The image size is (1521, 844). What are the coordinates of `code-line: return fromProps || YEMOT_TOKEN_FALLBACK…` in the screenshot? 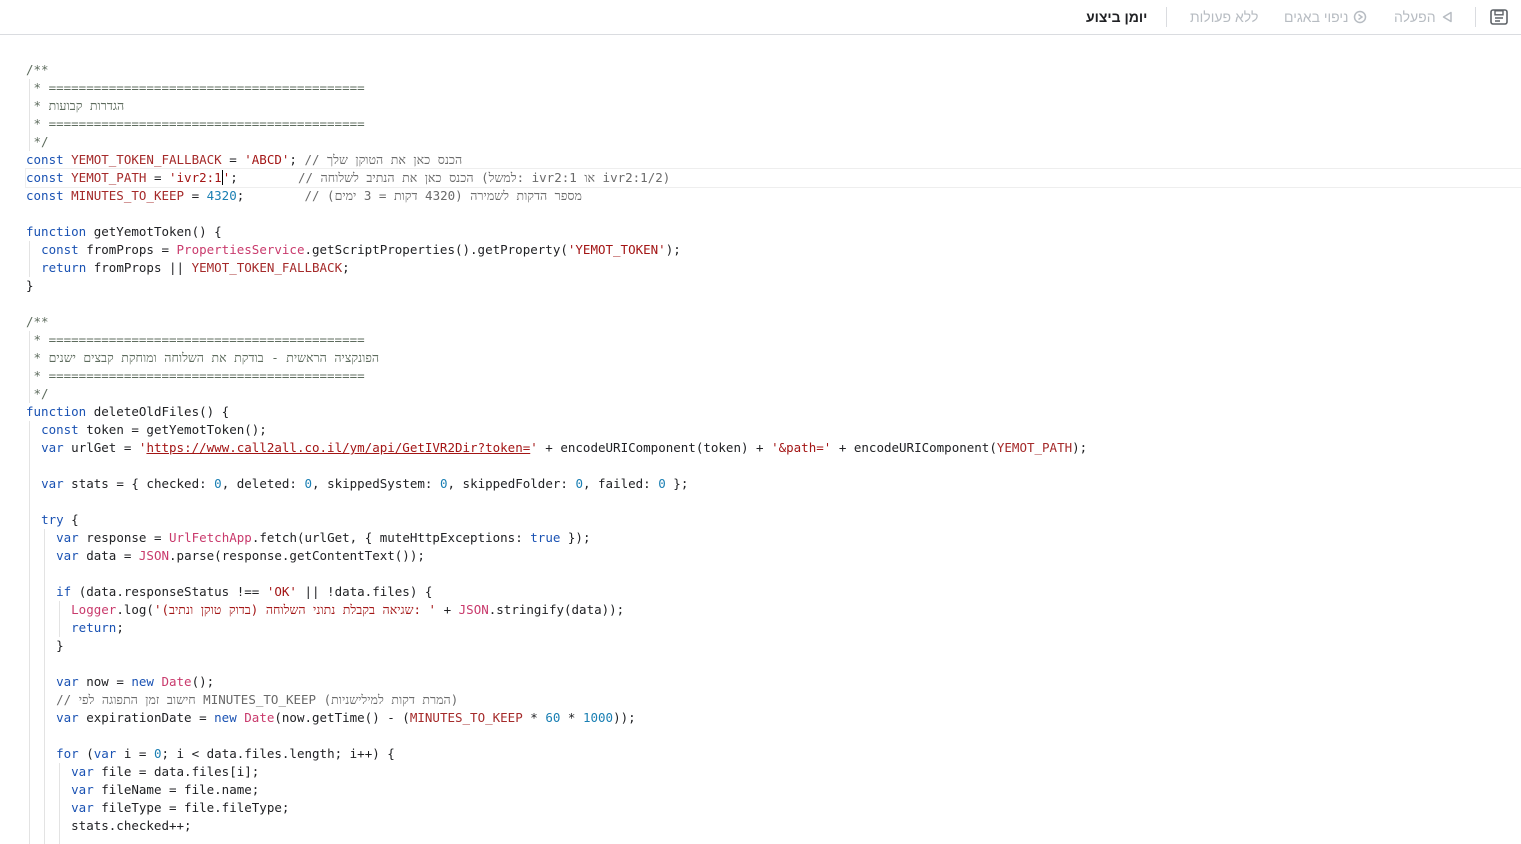 It's located at (773, 268).